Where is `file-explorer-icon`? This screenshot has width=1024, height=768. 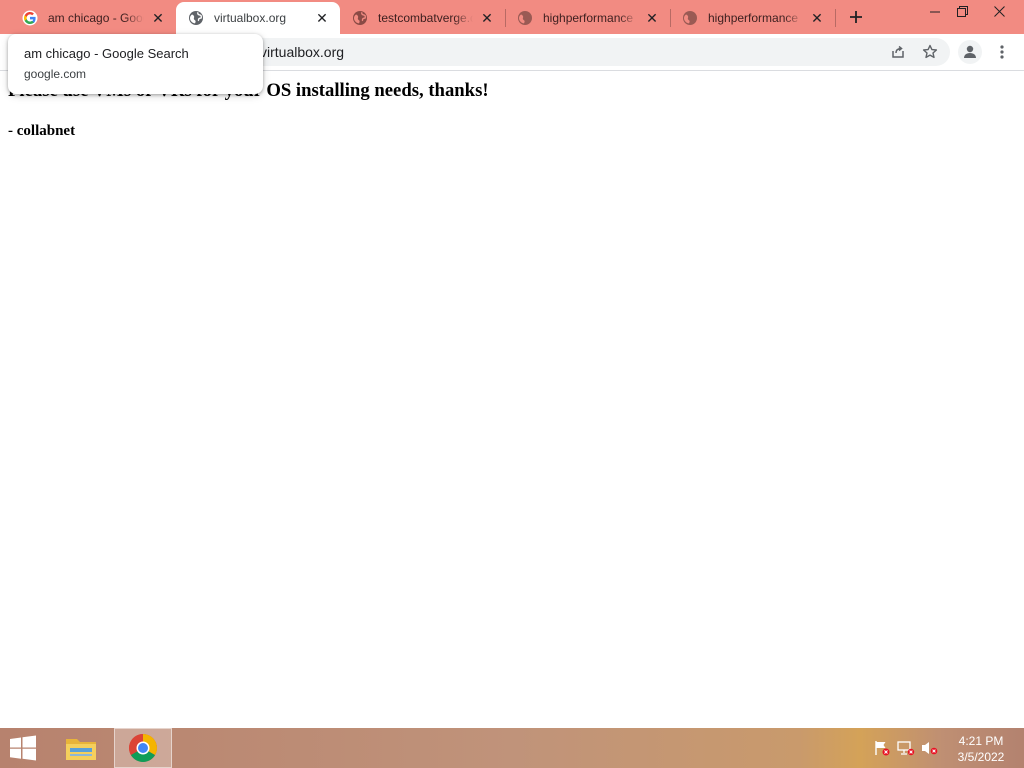 file-explorer-icon is located at coordinates (81, 749).